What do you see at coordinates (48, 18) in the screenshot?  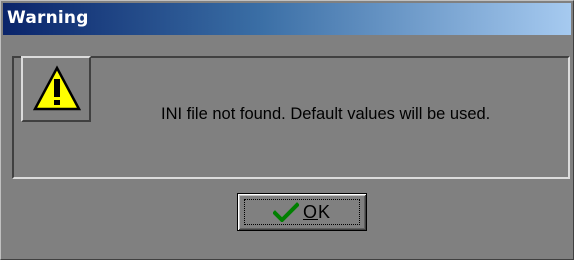 I see `window-title: Warning` at bounding box center [48, 18].